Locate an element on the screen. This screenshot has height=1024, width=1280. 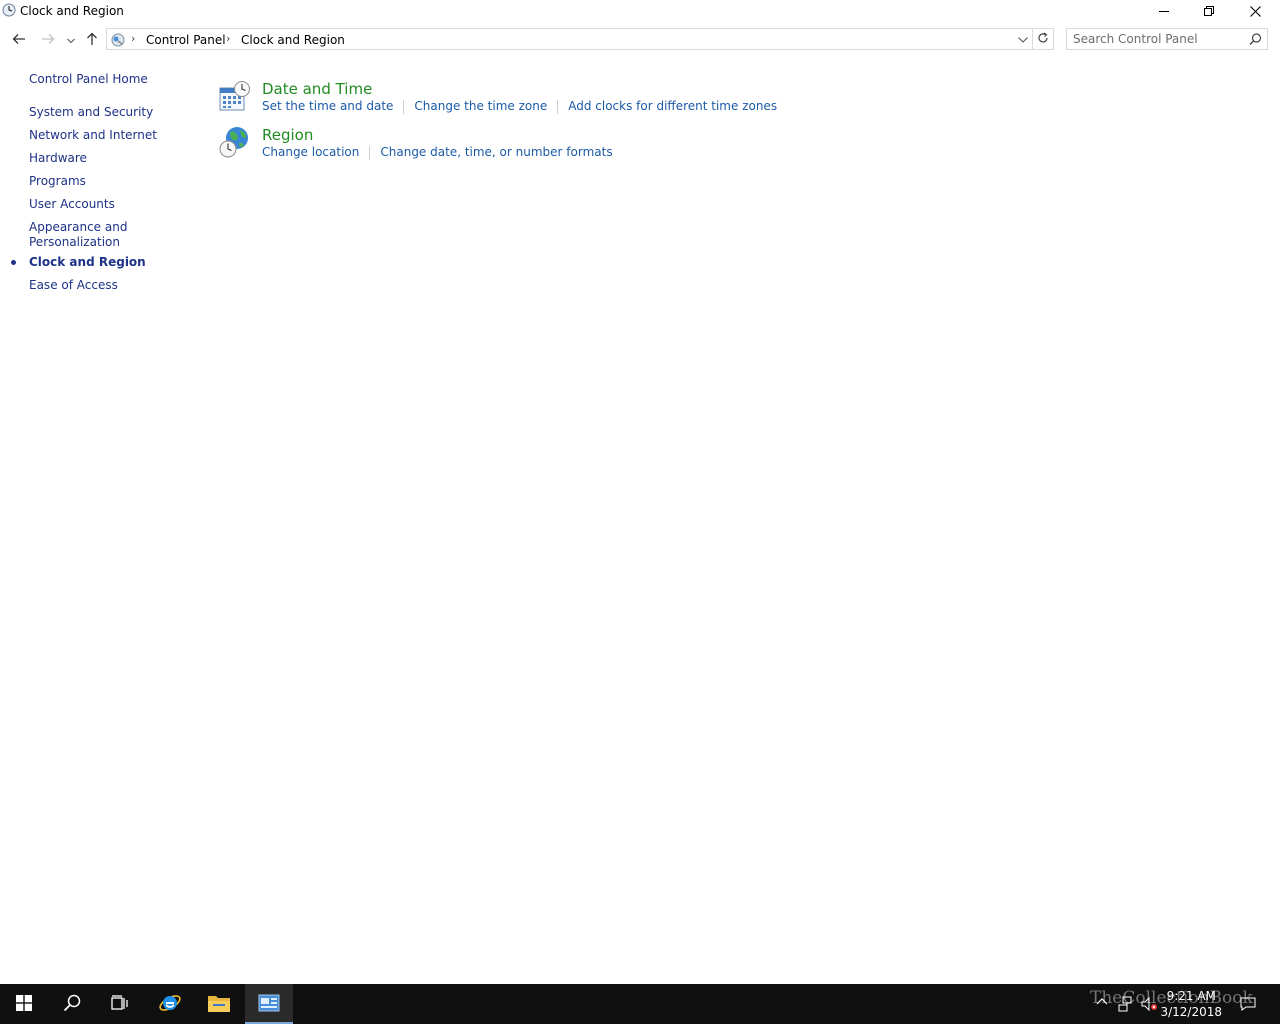
taskbar-clock: 9:21 AM 3/12/2018 is located at coordinates (1191, 1004).